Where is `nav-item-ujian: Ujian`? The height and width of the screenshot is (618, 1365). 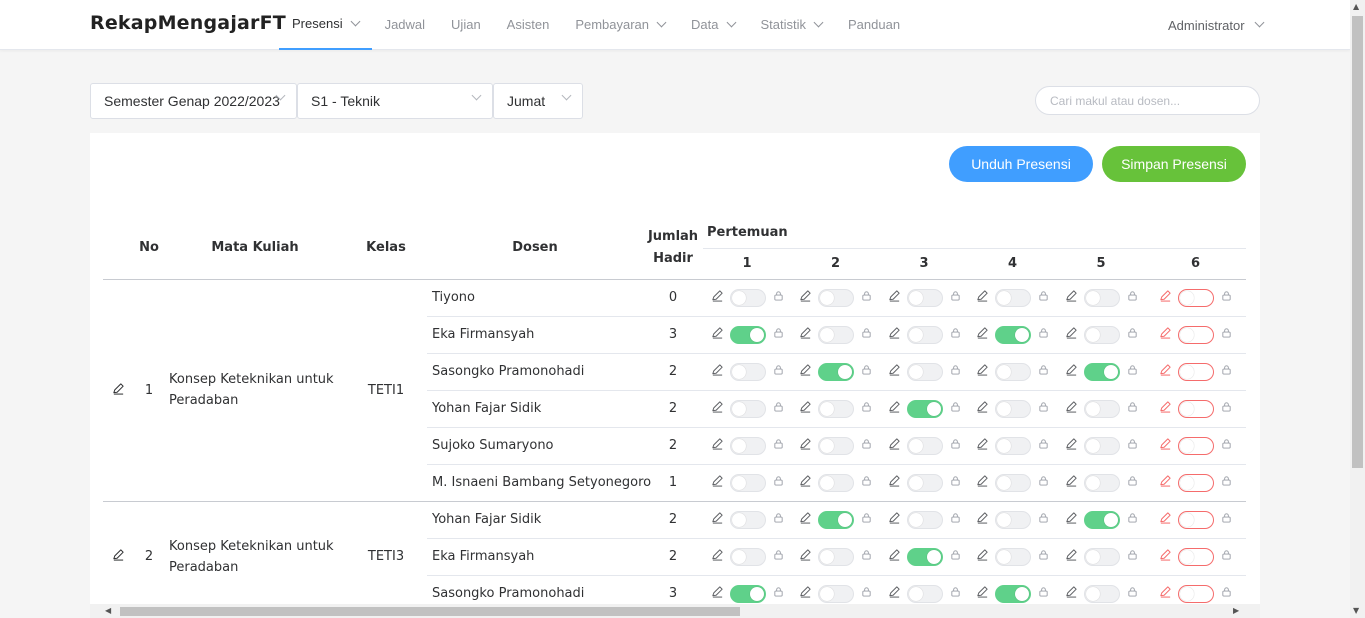 nav-item-ujian: Ujian is located at coordinates (466, 25).